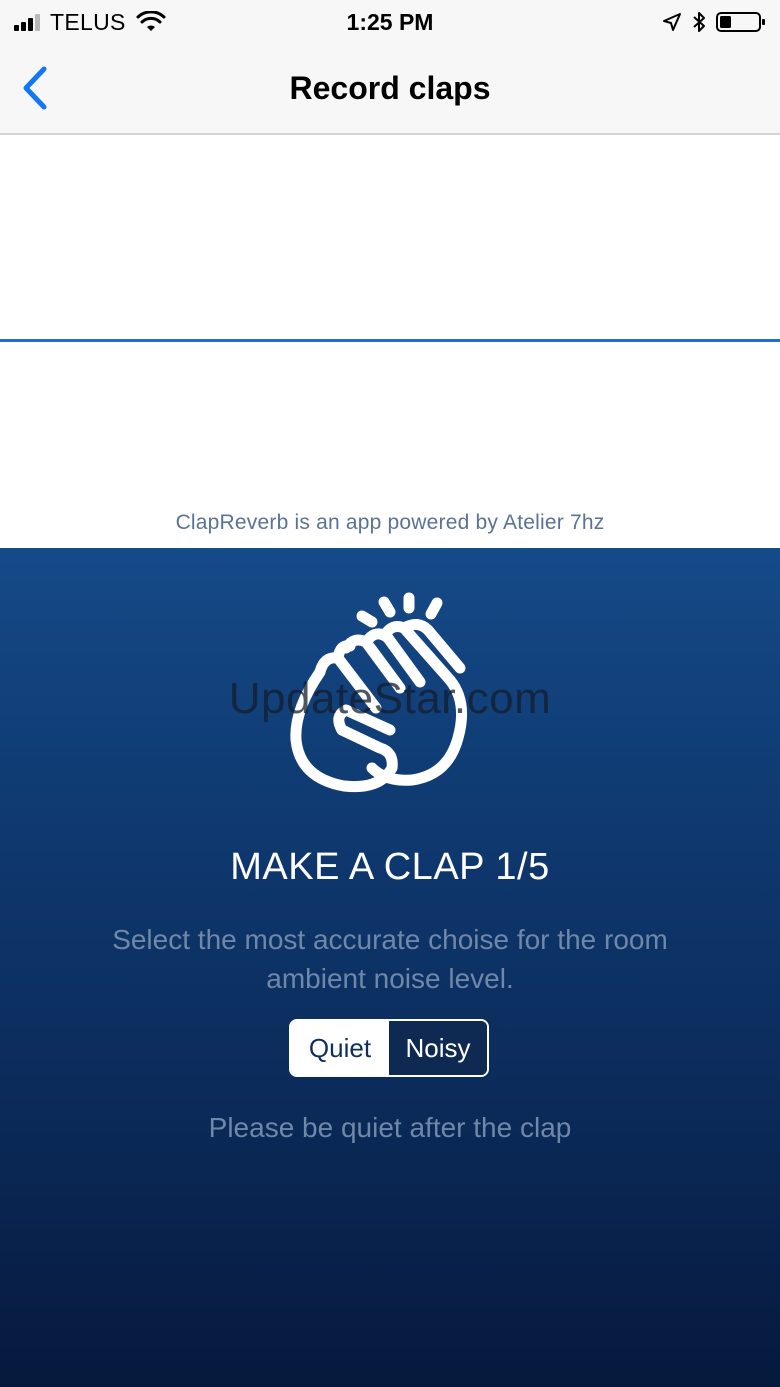 This screenshot has height=1387, width=780. Describe the element at coordinates (390, 22) in the screenshot. I see `status-bar: TELUS 1:25 PM` at that location.